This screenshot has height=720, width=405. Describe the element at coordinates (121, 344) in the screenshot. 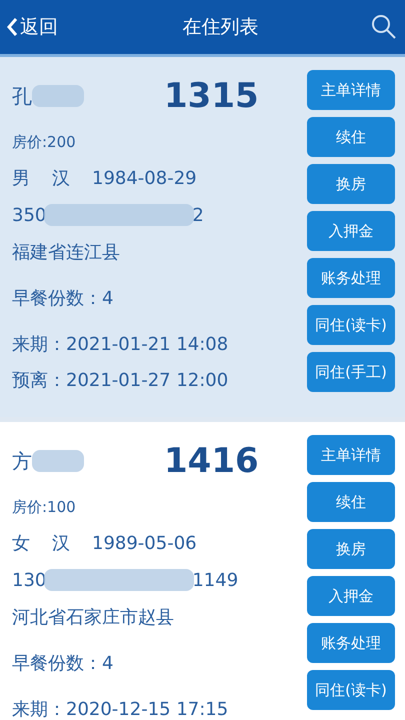

I see `arrival-time: 来期：2021-01-21 14:08` at that location.